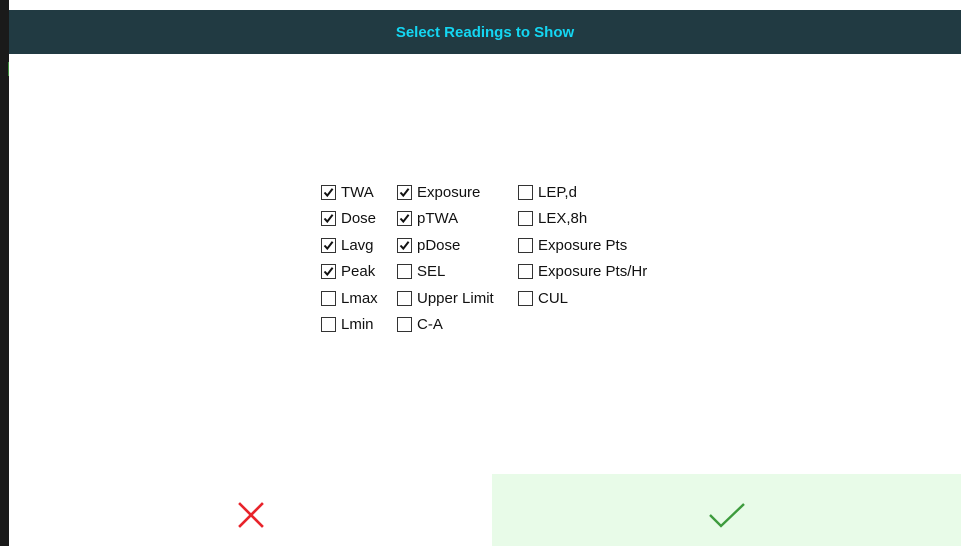 The width and height of the screenshot is (961, 546). I want to click on reading-option-lavg: Lavg, so click(359, 245).